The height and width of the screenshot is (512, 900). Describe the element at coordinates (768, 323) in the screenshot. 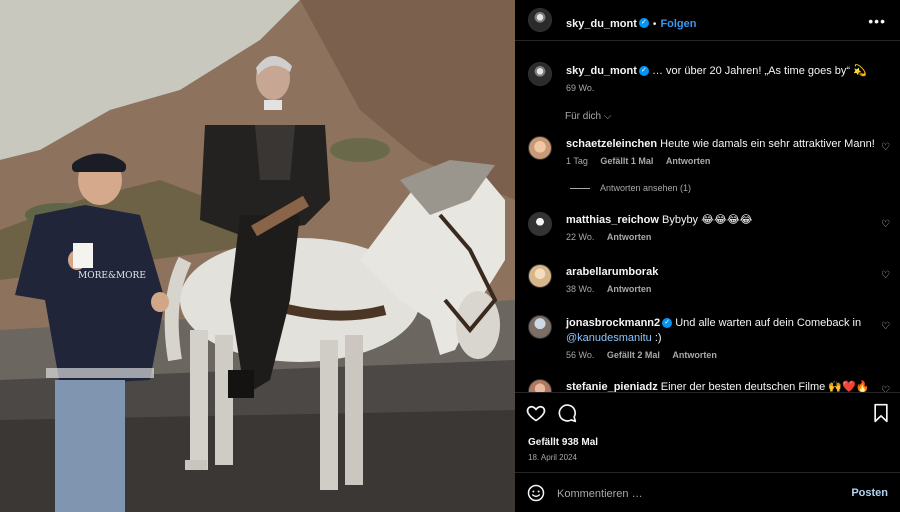

I see `comment-text: Und alle warten auf dein Comeback in` at that location.